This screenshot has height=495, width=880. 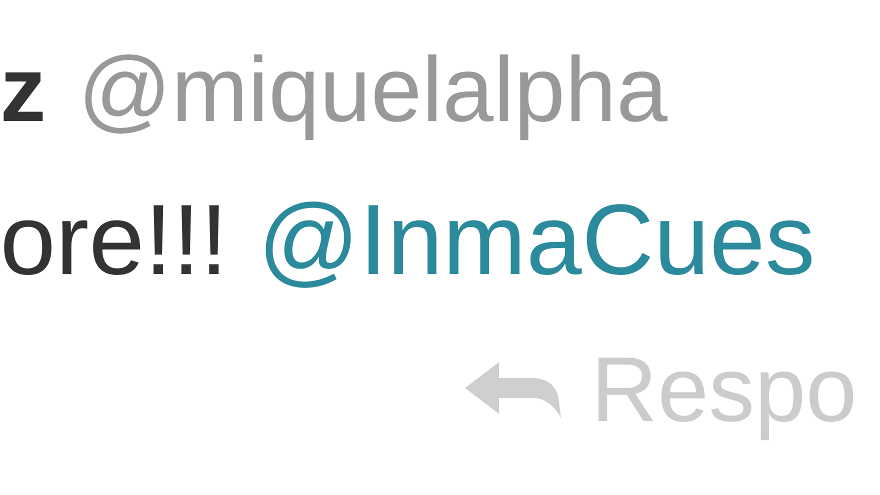 I want to click on tweet-text: ore!!!, so click(x=114, y=240).